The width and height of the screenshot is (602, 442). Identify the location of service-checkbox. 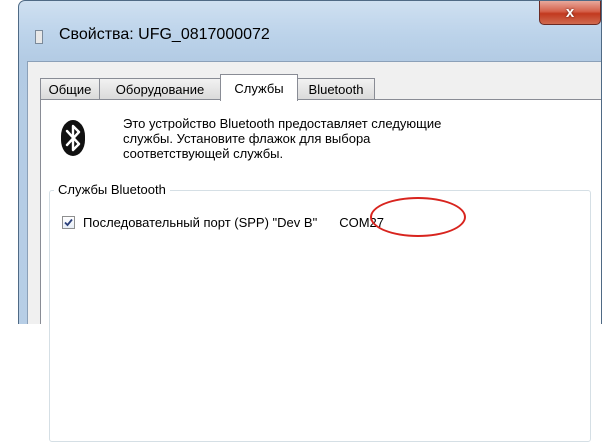
(68, 222).